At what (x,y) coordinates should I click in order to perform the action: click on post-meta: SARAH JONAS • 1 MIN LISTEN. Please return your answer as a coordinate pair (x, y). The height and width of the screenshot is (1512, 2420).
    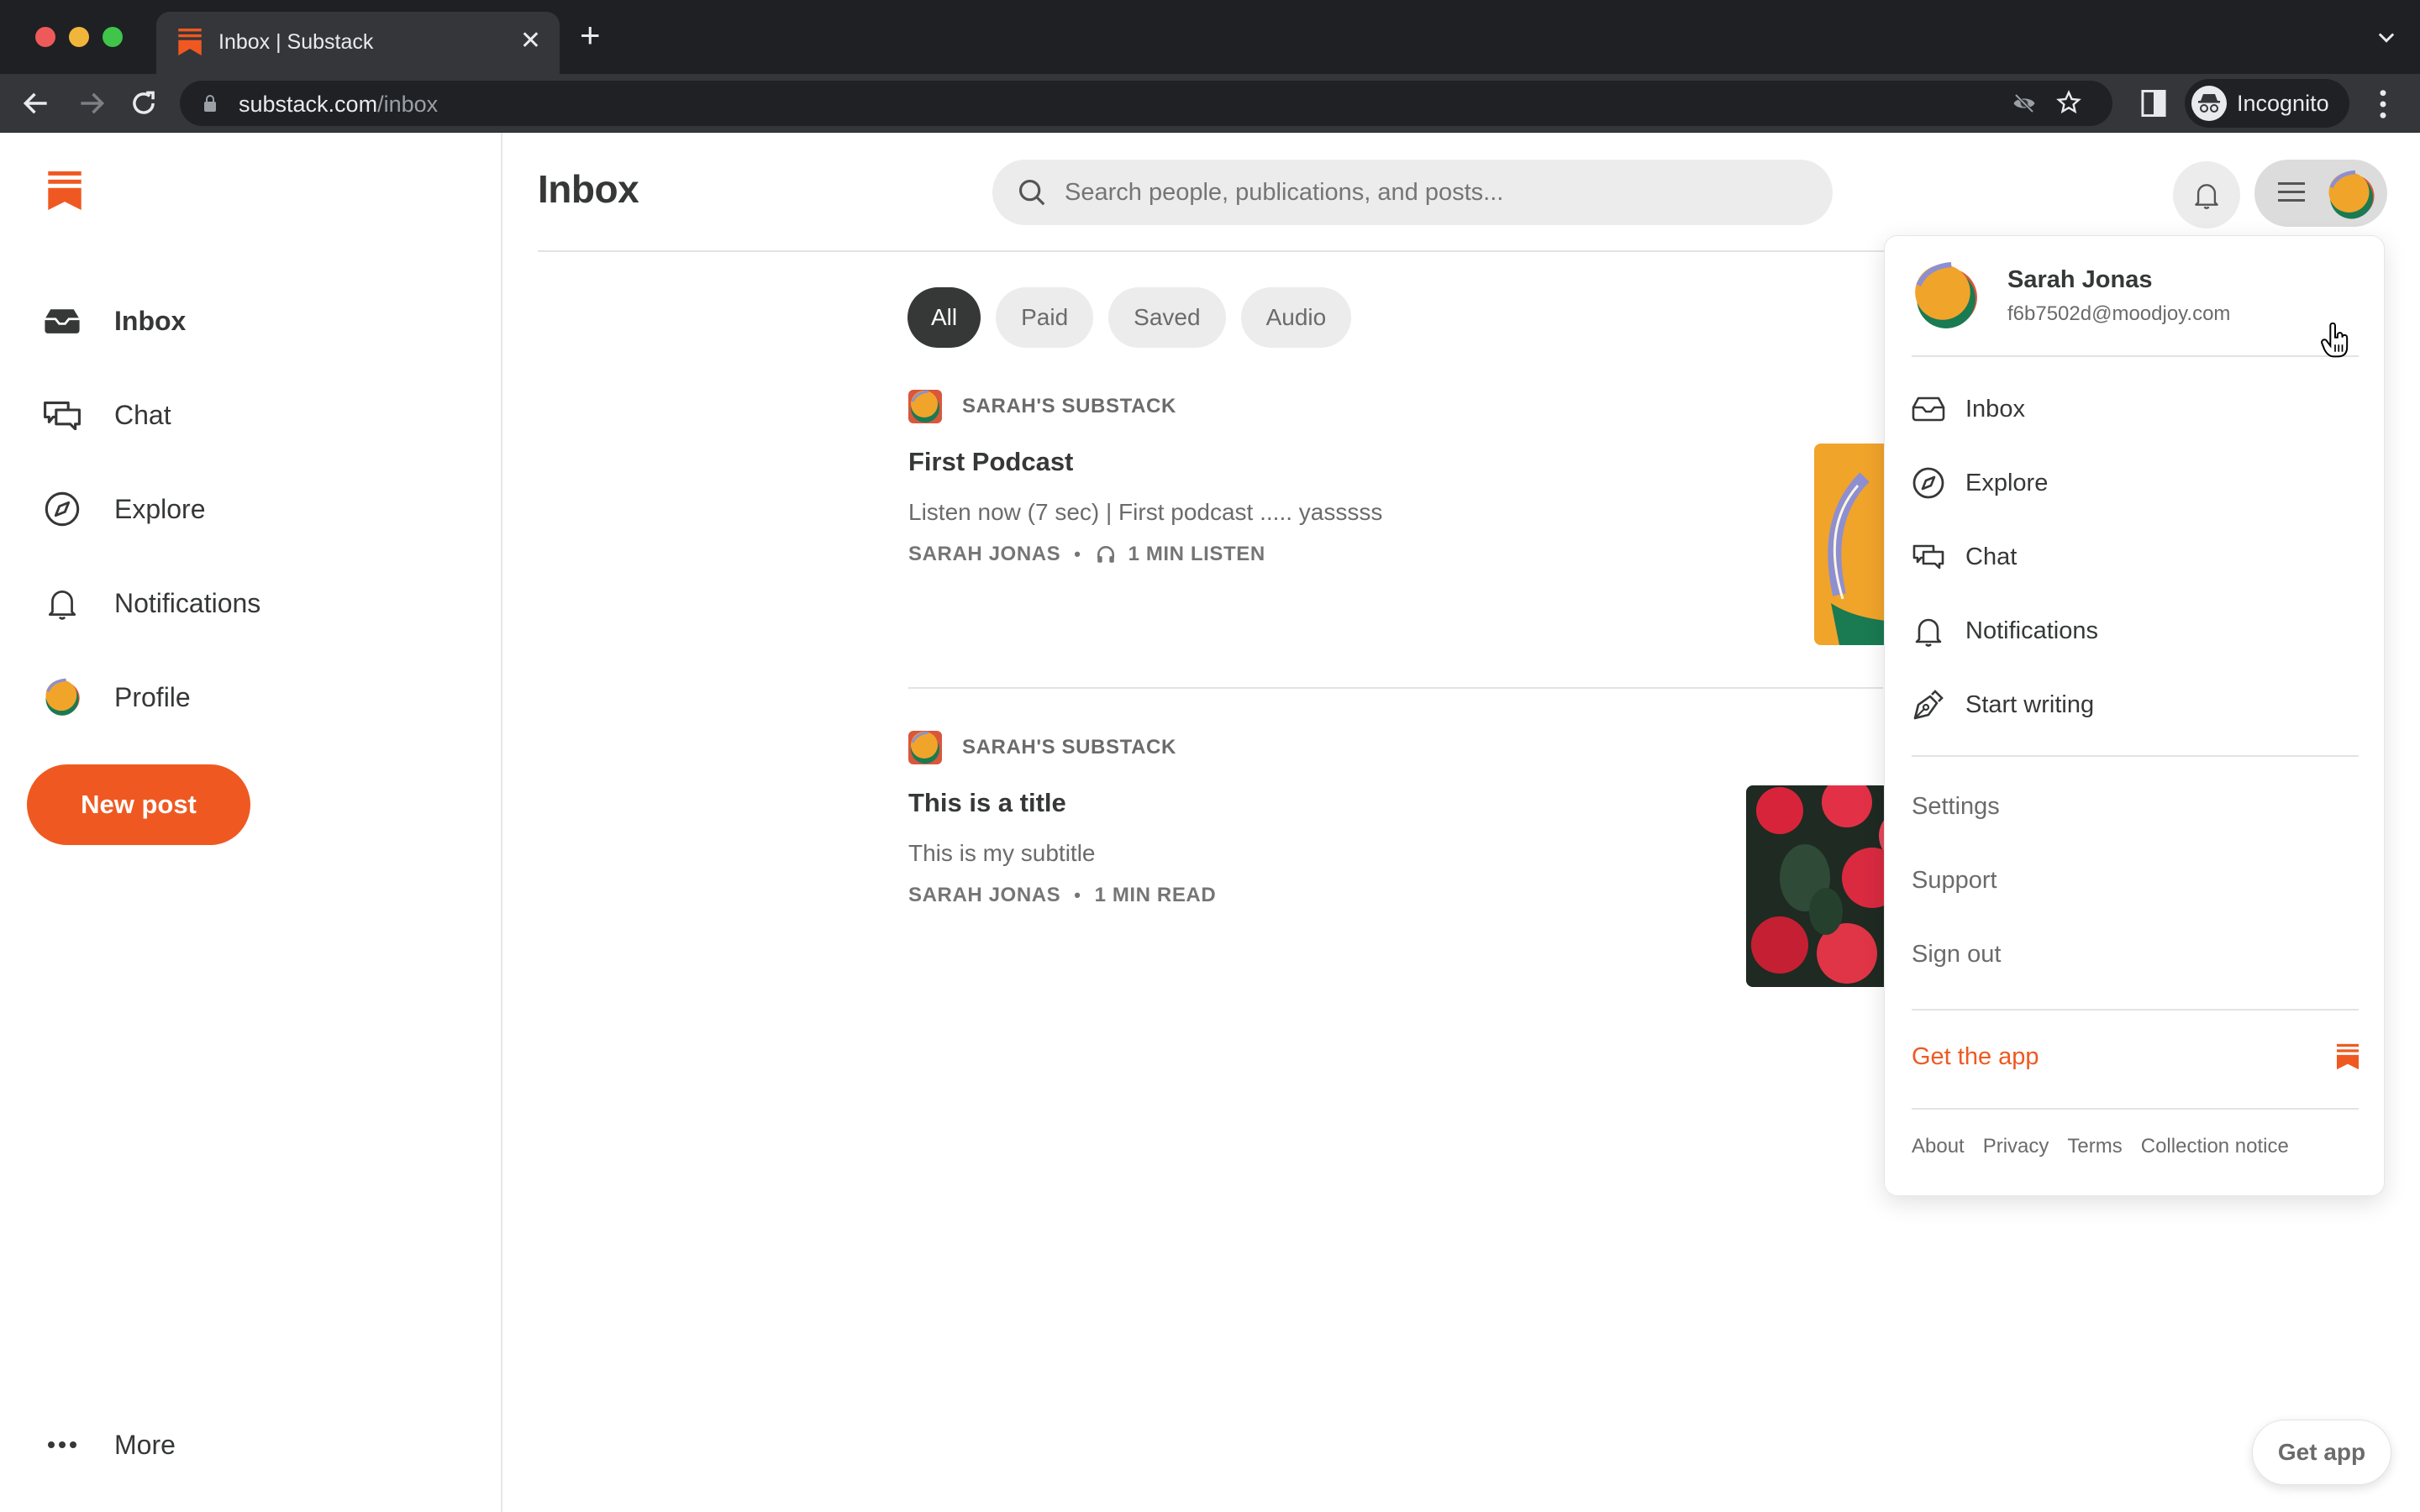
    Looking at the image, I should click on (1395, 554).